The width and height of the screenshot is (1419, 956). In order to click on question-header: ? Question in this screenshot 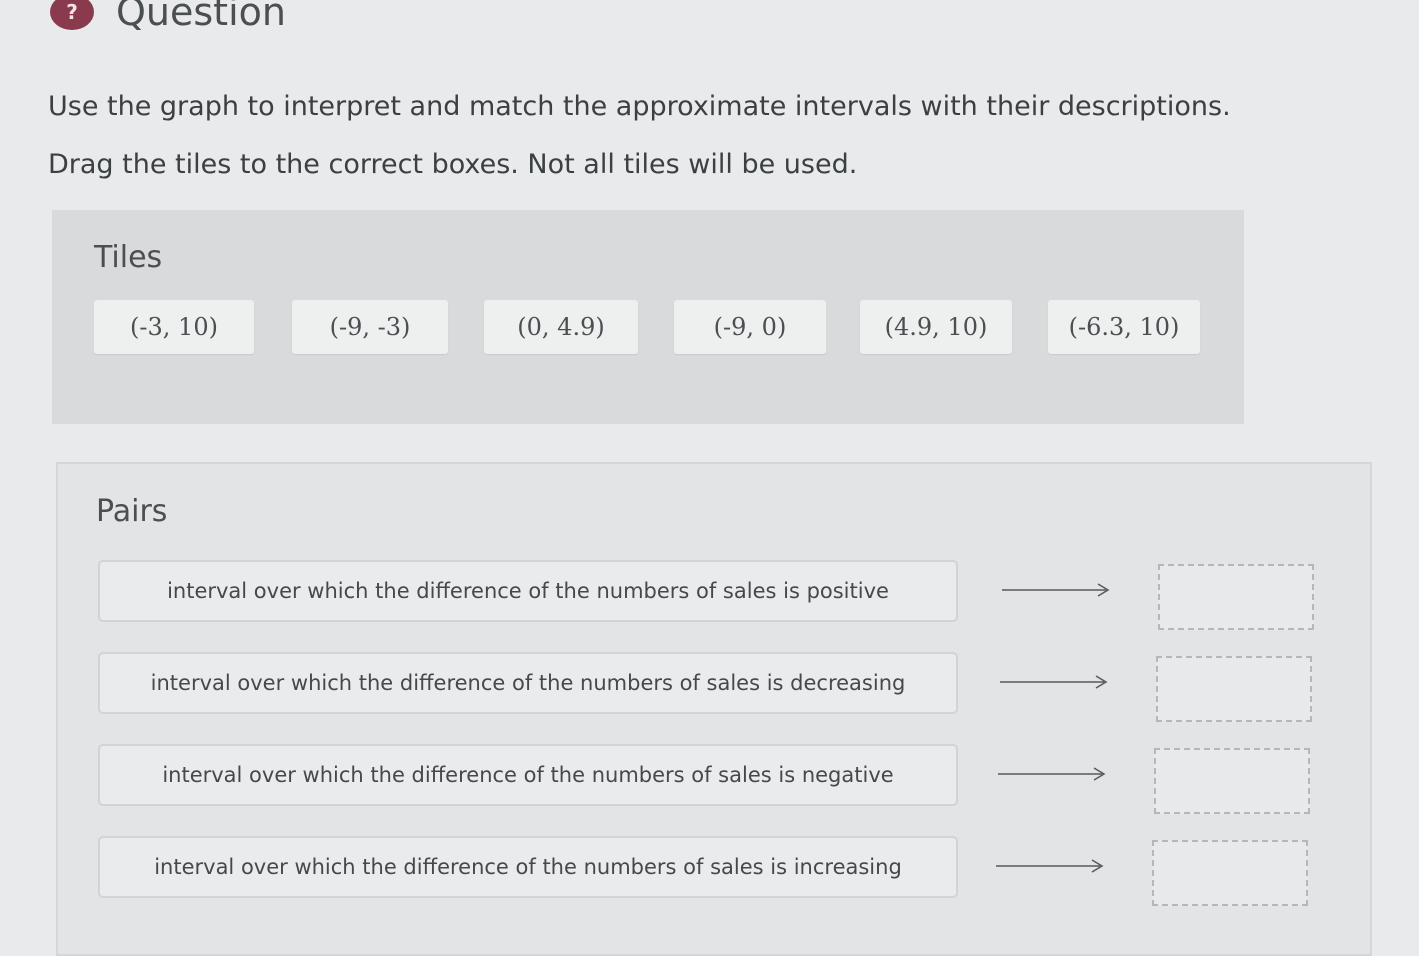, I will do `click(168, 17)`.